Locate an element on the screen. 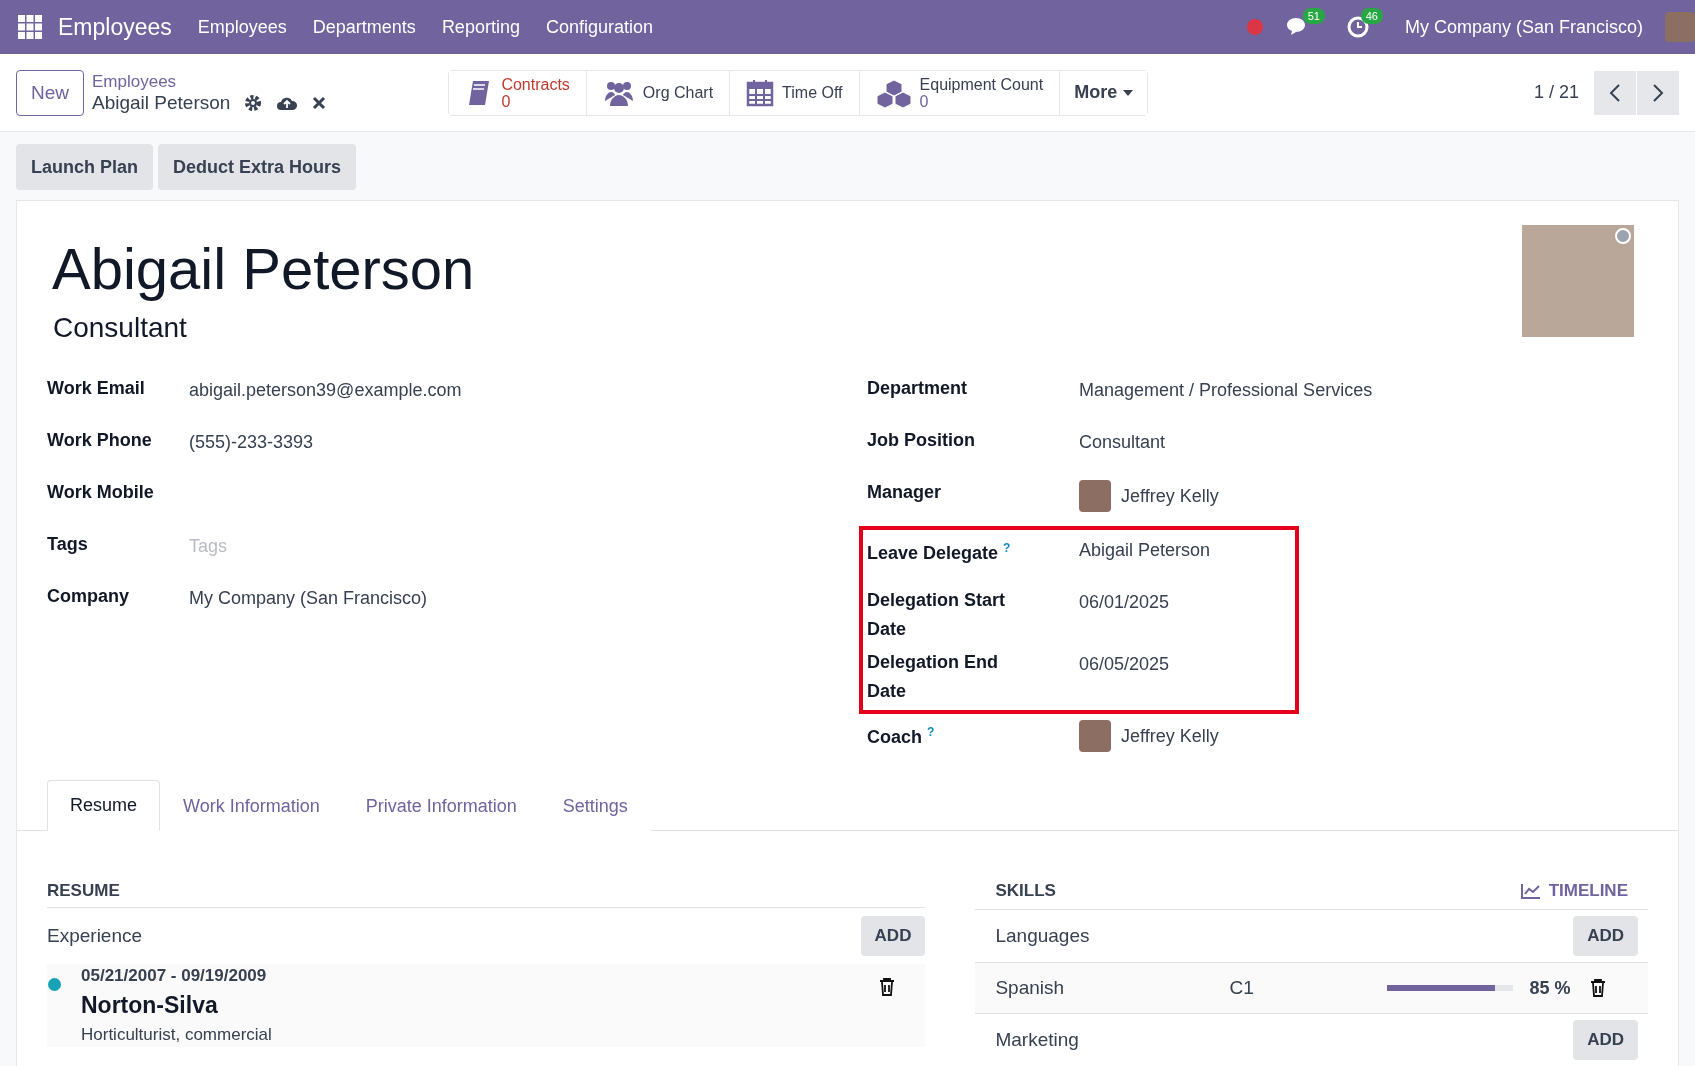  group-name: Experience is located at coordinates (95, 936).